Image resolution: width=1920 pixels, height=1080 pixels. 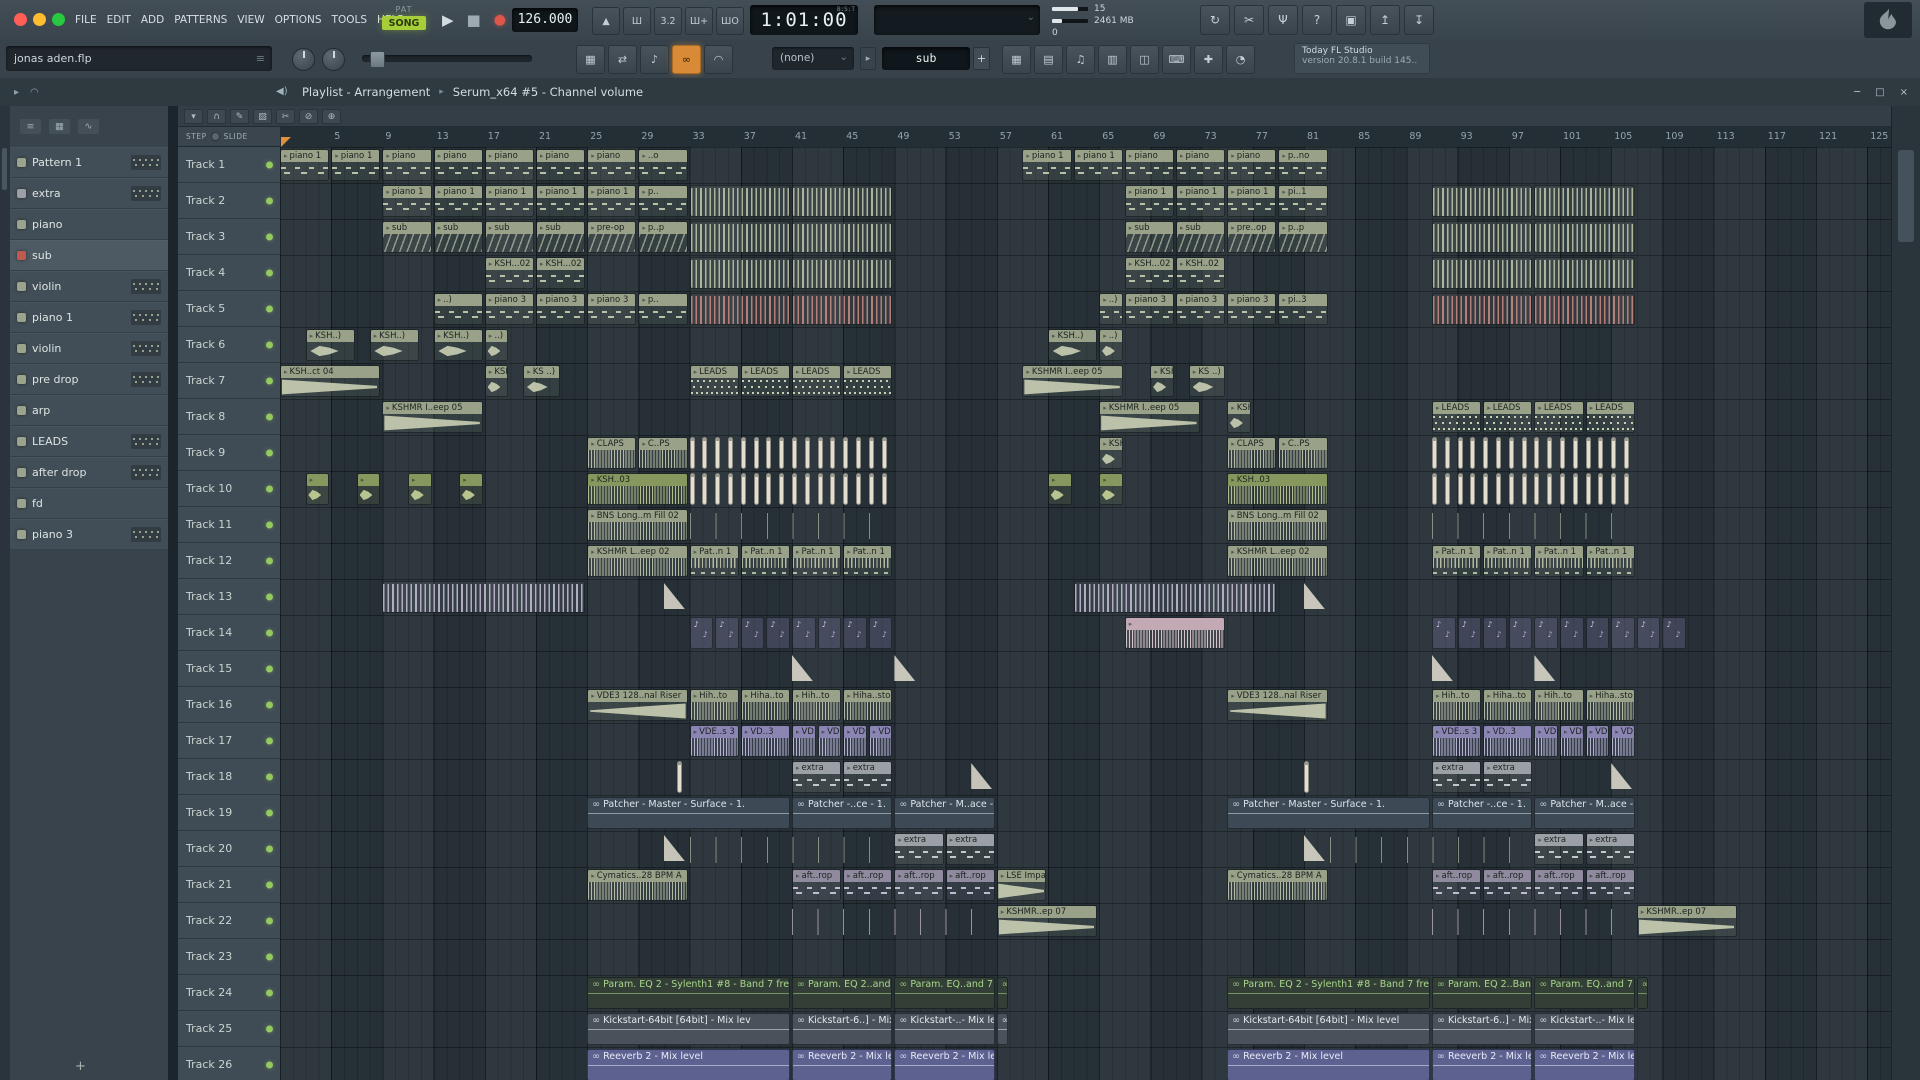 What do you see at coordinates (668, 21) in the screenshot?
I see `countdown-icon: 3.2` at bounding box center [668, 21].